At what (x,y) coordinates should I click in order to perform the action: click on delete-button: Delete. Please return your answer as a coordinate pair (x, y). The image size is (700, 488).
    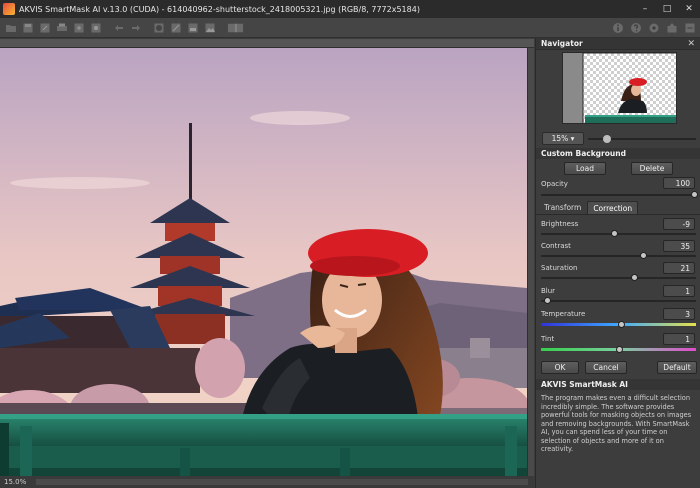
    Looking at the image, I should click on (652, 168).